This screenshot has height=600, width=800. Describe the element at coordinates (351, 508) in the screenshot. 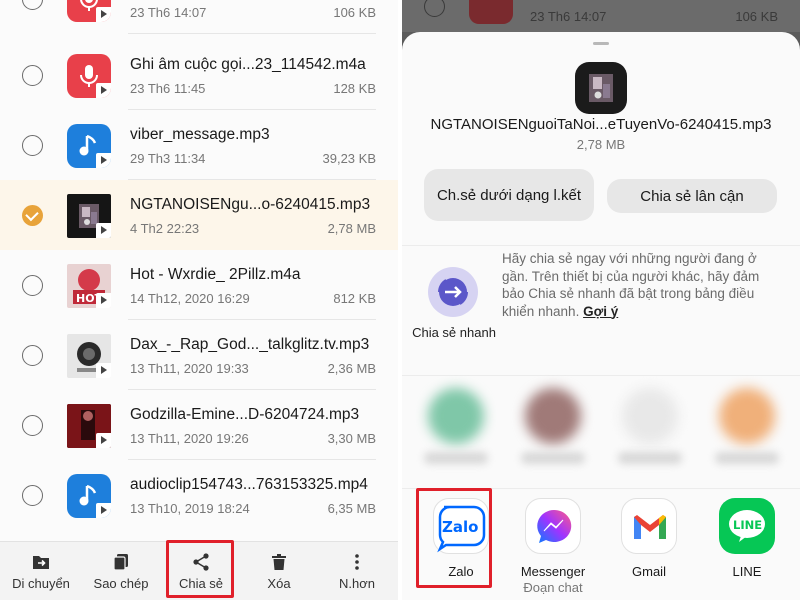

I see `file-size: 6,35 MB` at that location.